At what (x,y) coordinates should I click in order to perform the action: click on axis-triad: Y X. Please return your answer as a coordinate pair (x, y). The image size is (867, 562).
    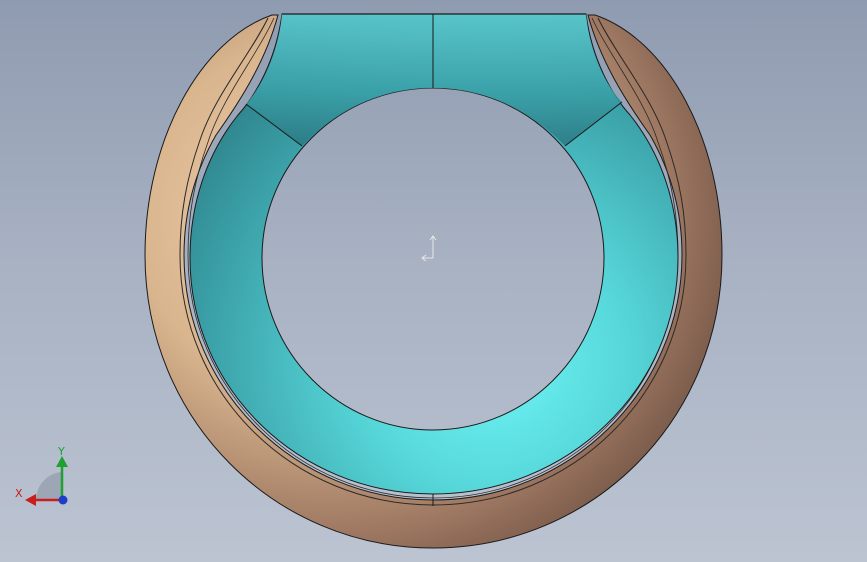
    Looking at the image, I should click on (41, 475).